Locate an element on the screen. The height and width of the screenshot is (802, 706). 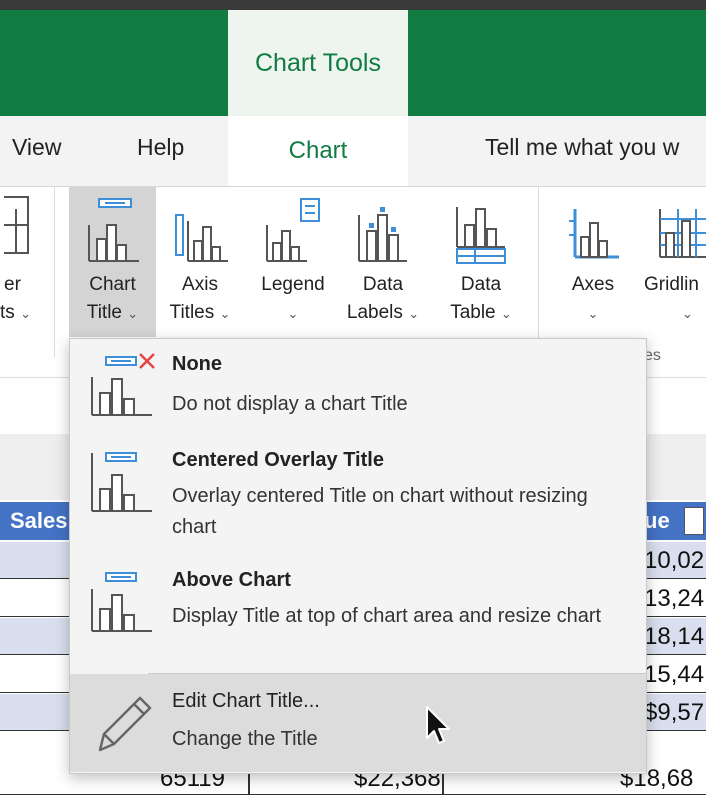
gridlines-button: Gridlin ⌄ is located at coordinates (671, 262).